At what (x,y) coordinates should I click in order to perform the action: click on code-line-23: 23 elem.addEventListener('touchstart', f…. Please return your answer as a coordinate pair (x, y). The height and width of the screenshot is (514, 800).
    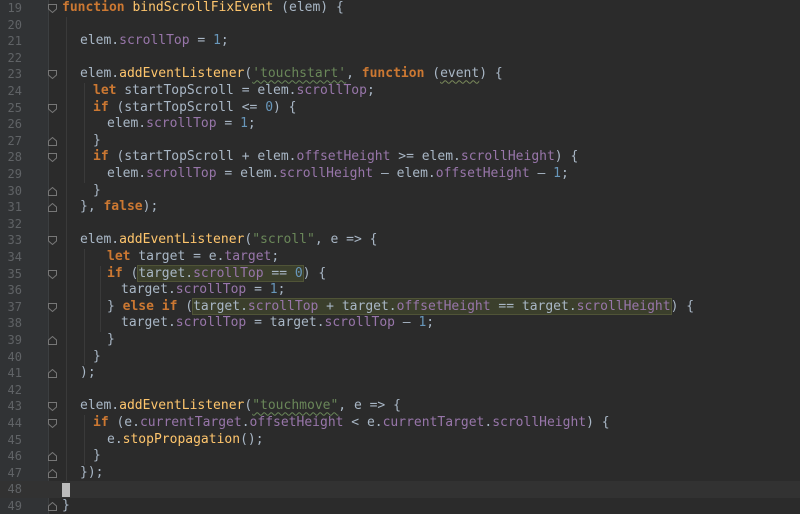
    Looking at the image, I should click on (400, 74).